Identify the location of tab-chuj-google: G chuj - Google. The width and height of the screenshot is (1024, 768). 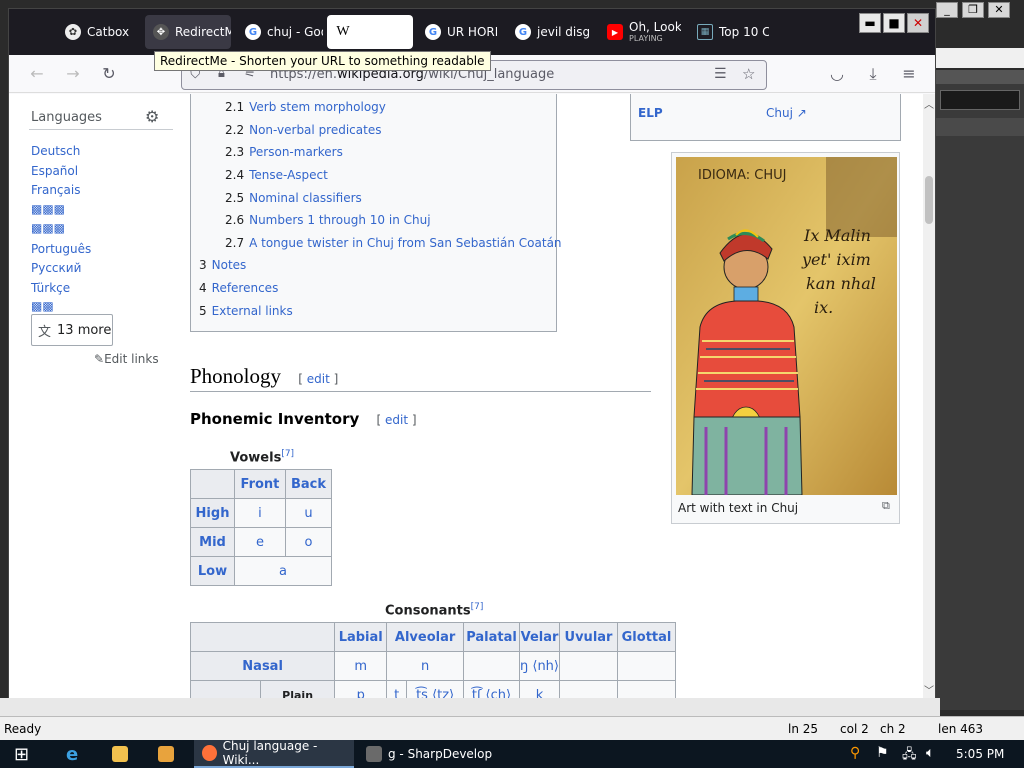
(280, 32).